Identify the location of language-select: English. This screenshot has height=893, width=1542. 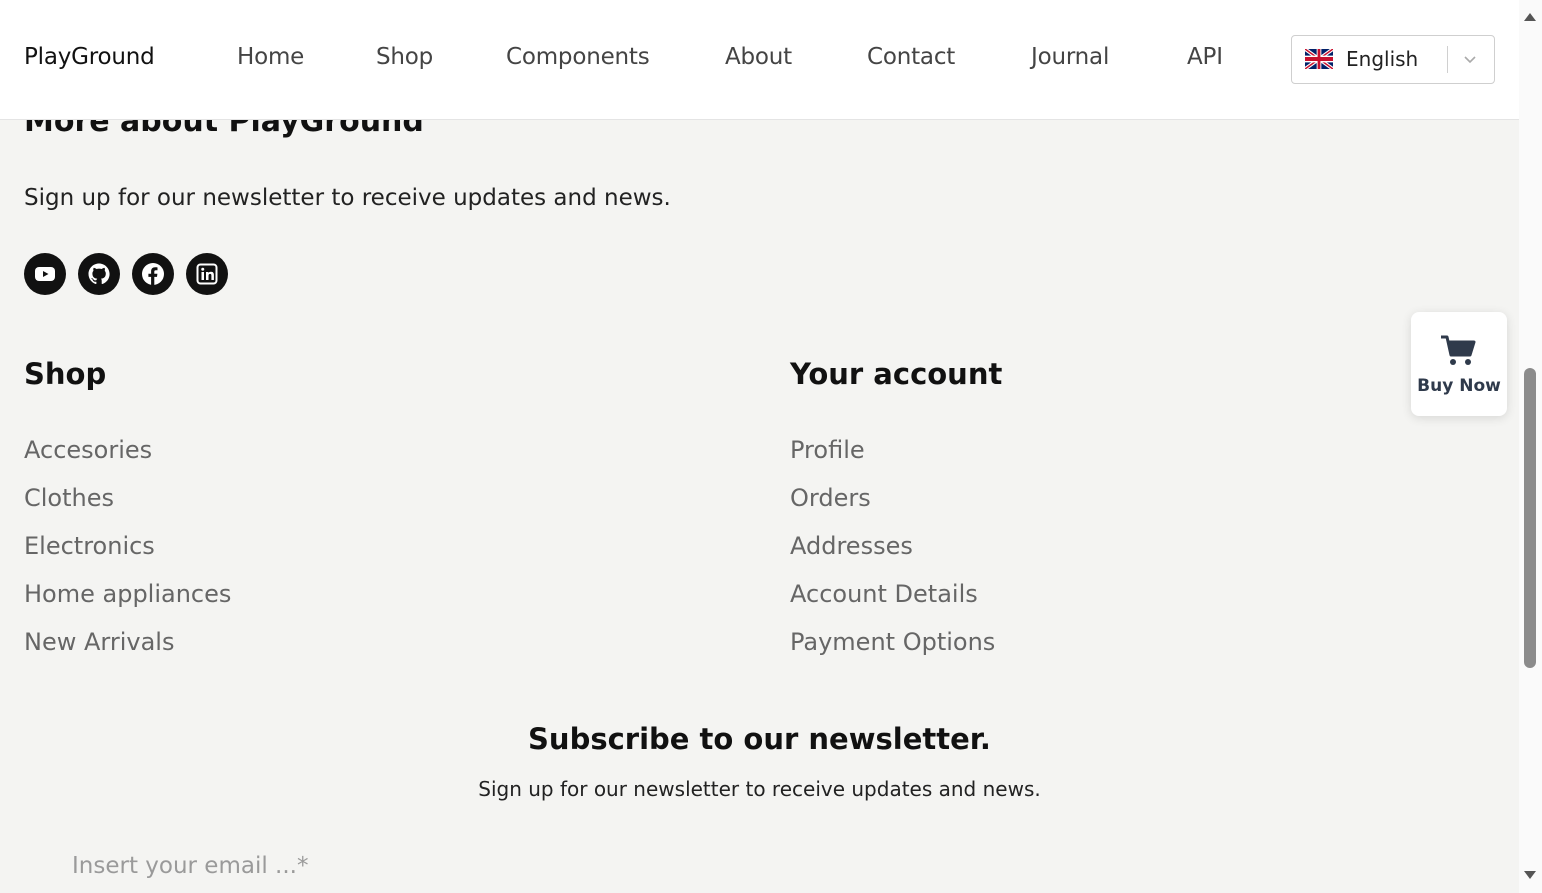
(1393, 59).